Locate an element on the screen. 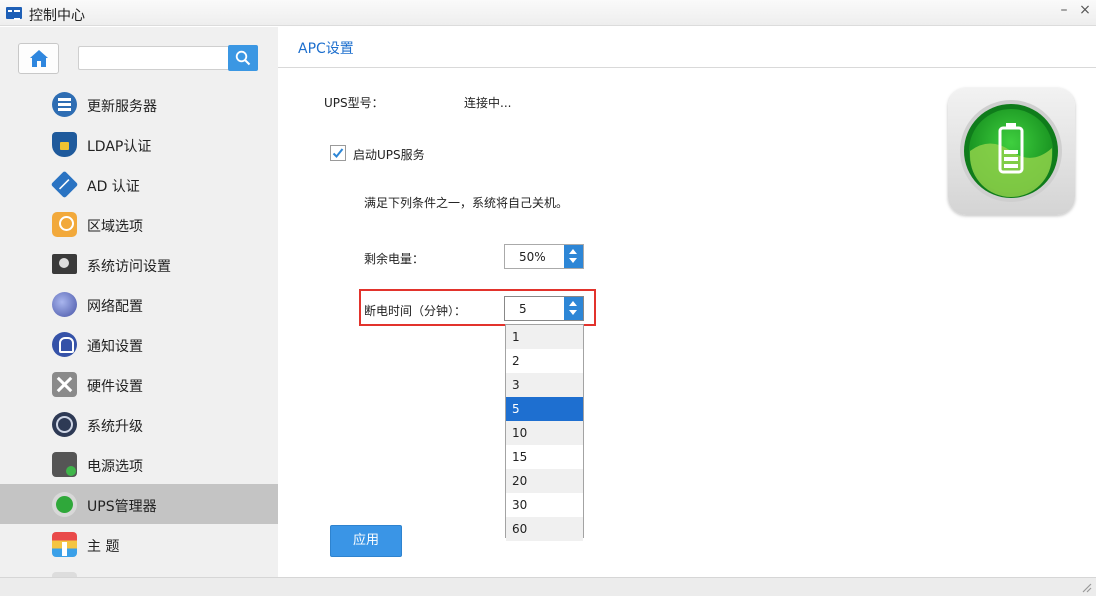 The image size is (1096, 596). dropdown-option: 1 is located at coordinates (544, 337).